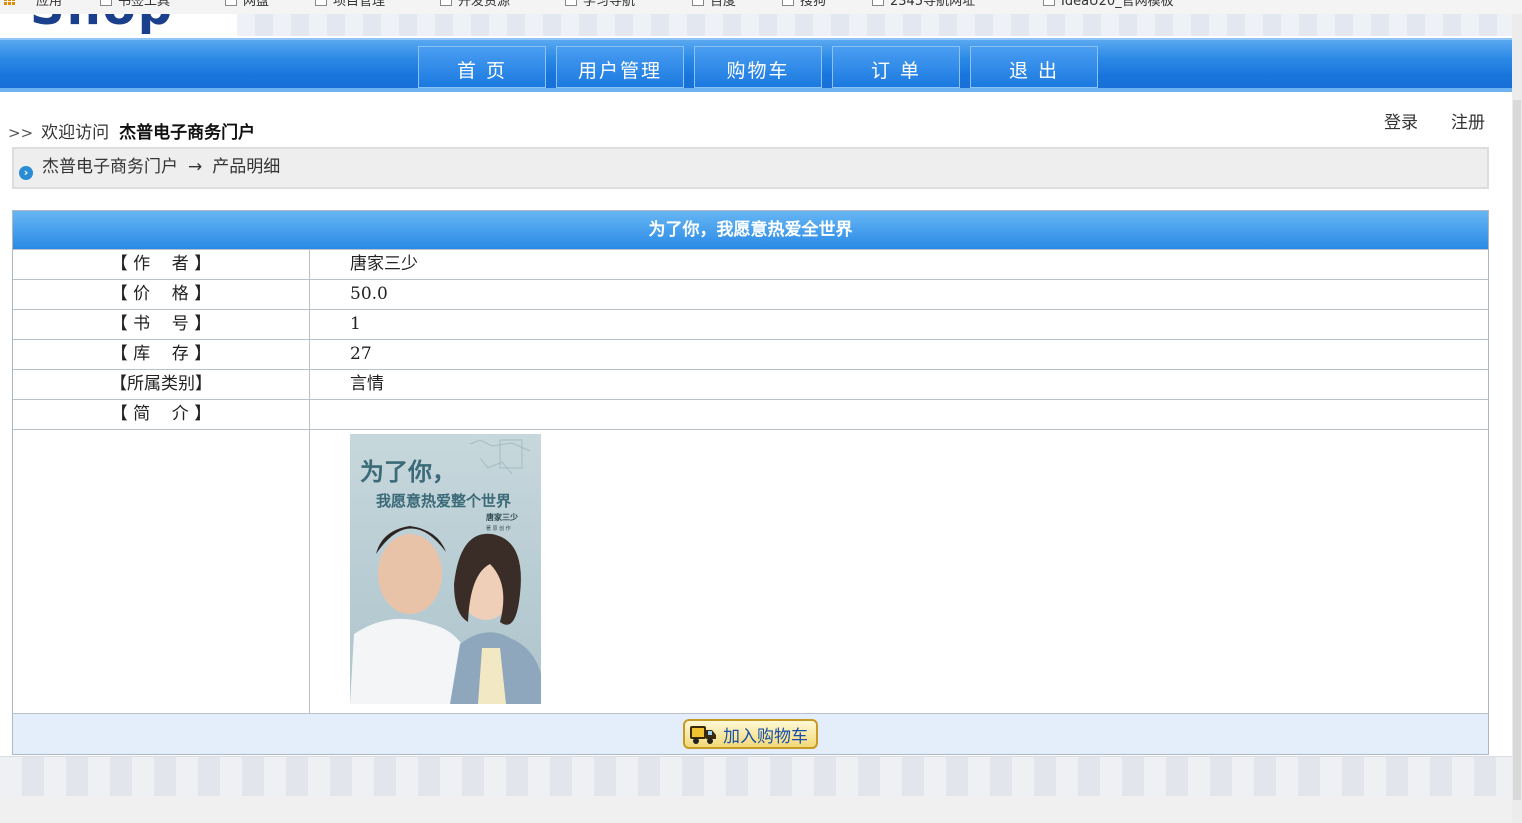 The width and height of the screenshot is (1522, 823). I want to click on nav-user-management: 用户管理, so click(620, 67).